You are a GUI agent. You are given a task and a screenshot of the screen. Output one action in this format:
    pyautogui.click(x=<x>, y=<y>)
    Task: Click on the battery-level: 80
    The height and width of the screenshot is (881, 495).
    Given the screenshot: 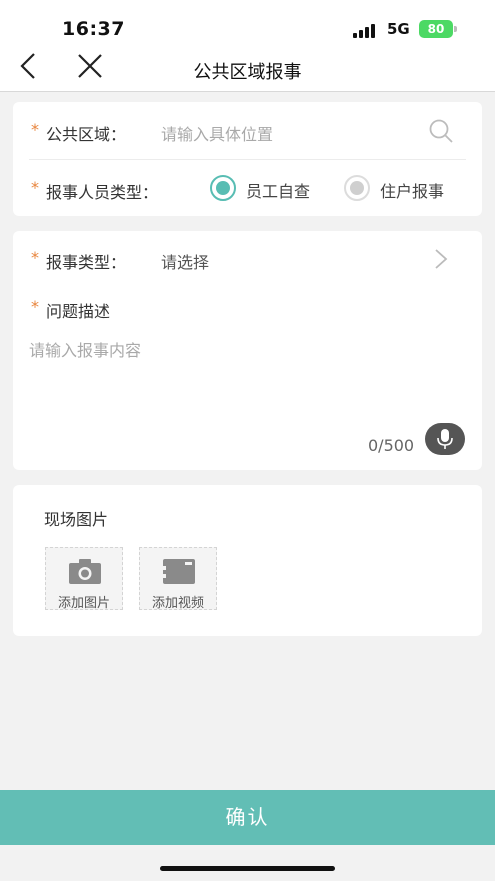 What is the action you would take?
    pyautogui.click(x=436, y=29)
    